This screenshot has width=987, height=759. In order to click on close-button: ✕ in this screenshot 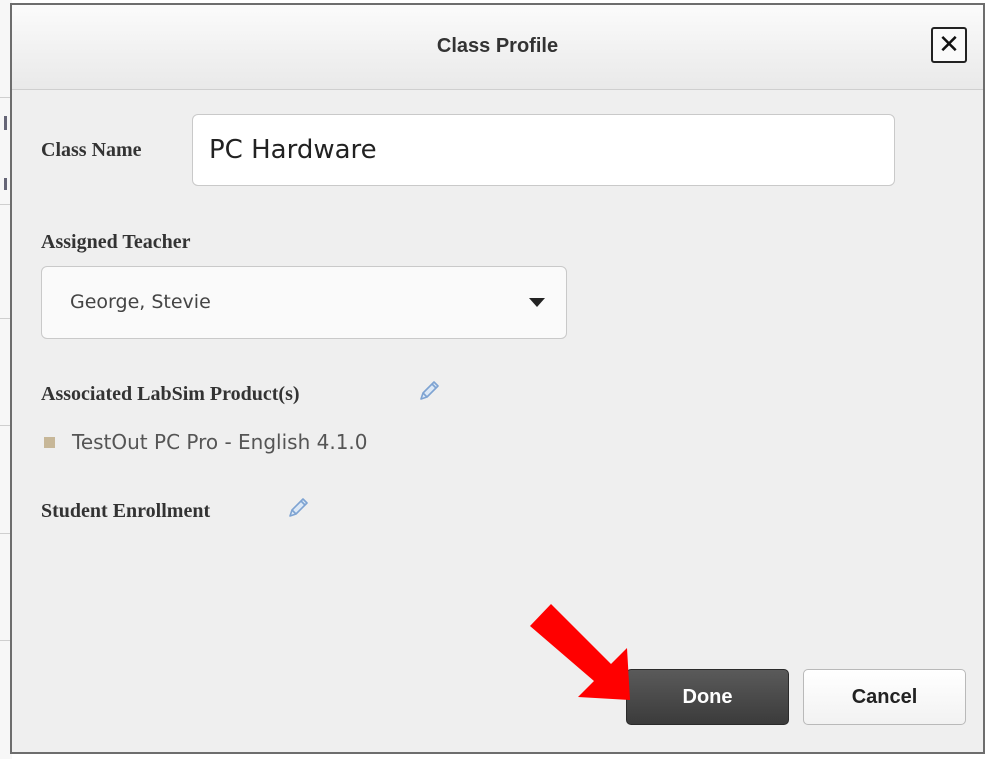, I will do `click(949, 45)`.